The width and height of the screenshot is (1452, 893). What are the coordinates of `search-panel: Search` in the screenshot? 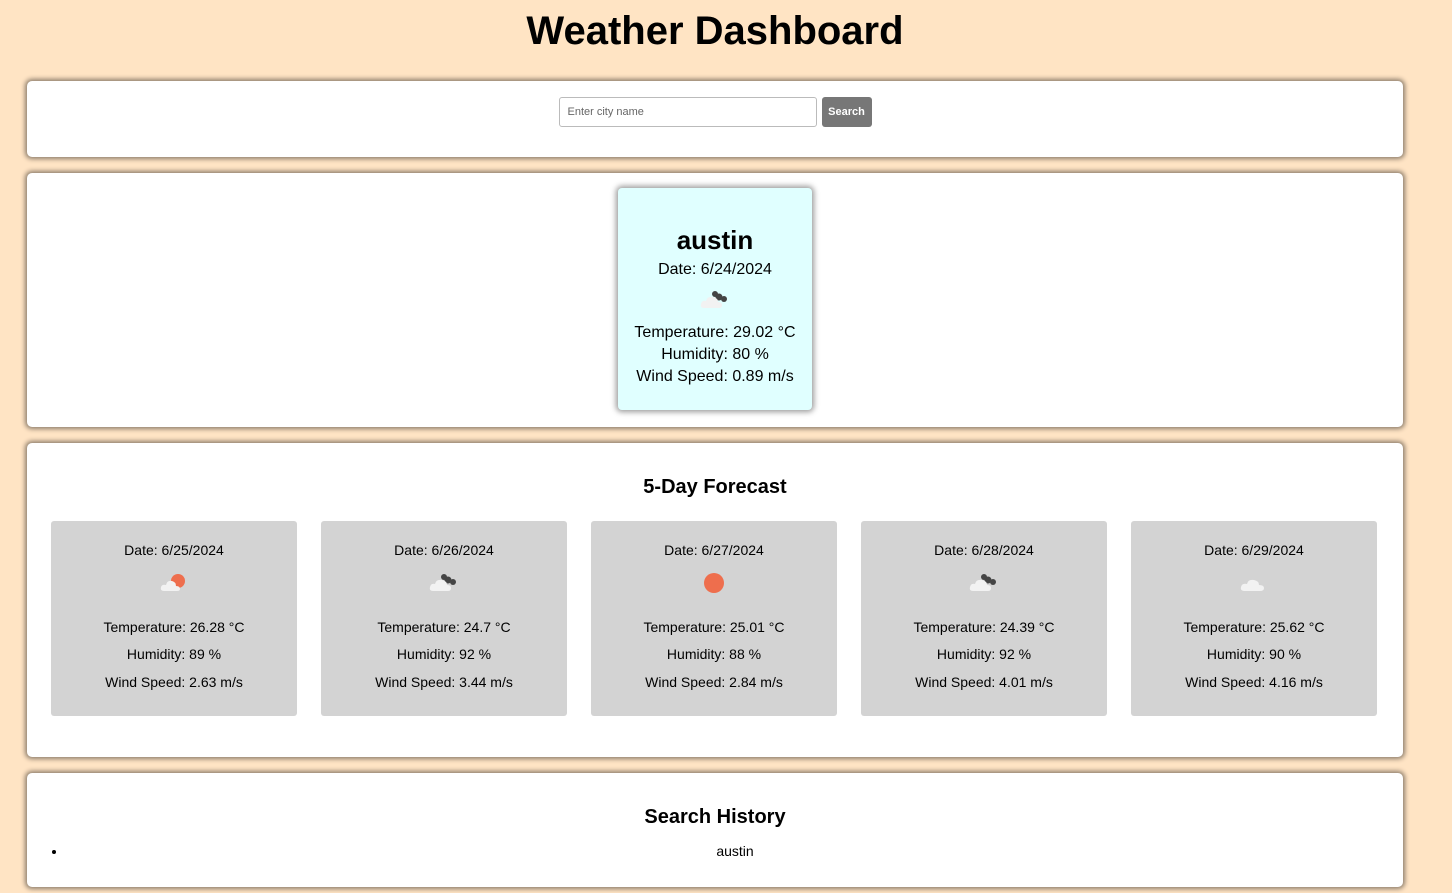 It's located at (715, 119).